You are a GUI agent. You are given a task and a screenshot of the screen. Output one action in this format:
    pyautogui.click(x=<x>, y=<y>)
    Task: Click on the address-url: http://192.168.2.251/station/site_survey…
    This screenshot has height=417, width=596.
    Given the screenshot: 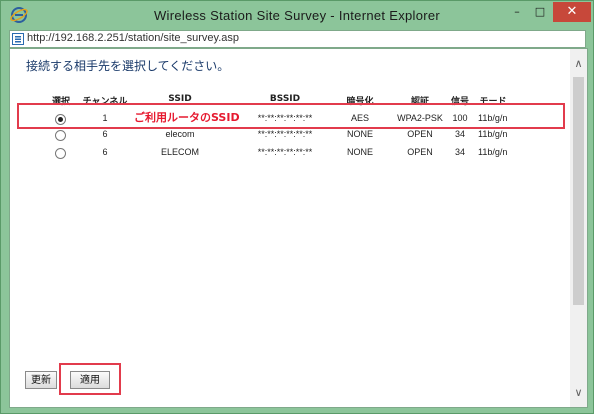 What is the action you would take?
    pyautogui.click(x=133, y=38)
    